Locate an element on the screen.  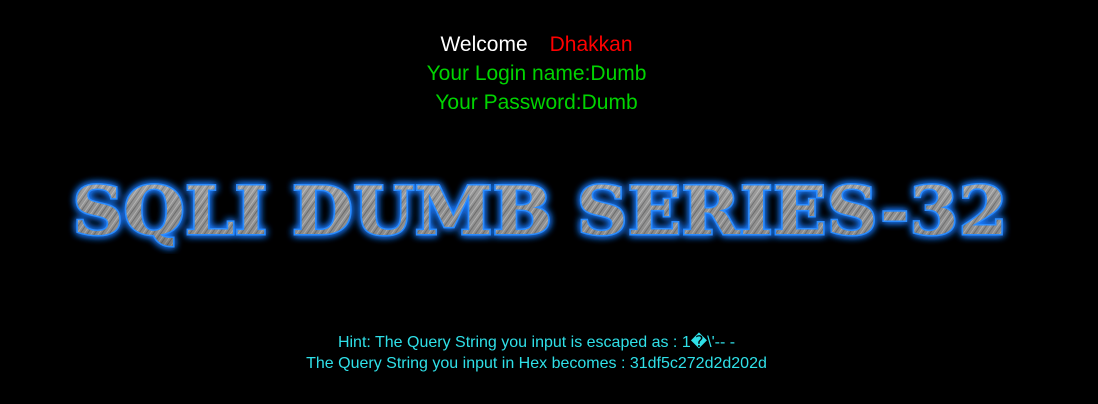
login-name-line: Your Login name:Dumb is located at coordinates (536, 73).